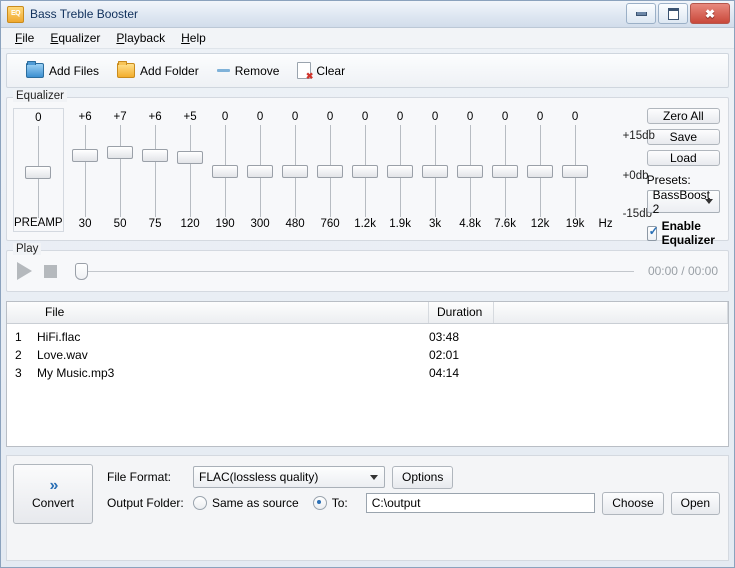 The width and height of the screenshot is (735, 568). I want to click on maximize-icon, so click(673, 13).